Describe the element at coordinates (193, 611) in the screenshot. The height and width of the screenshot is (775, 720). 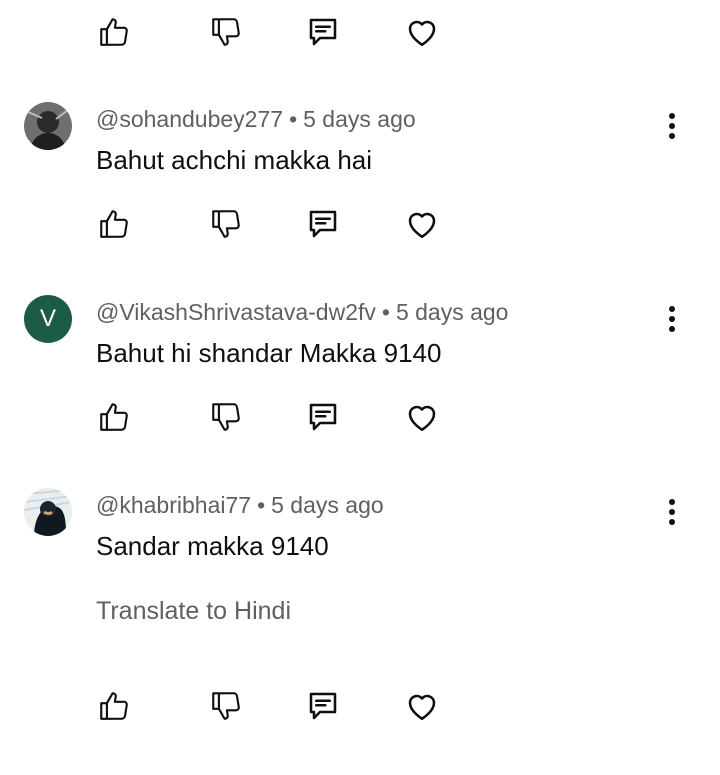
I see `translate-link: Translate to Hindi` at that location.